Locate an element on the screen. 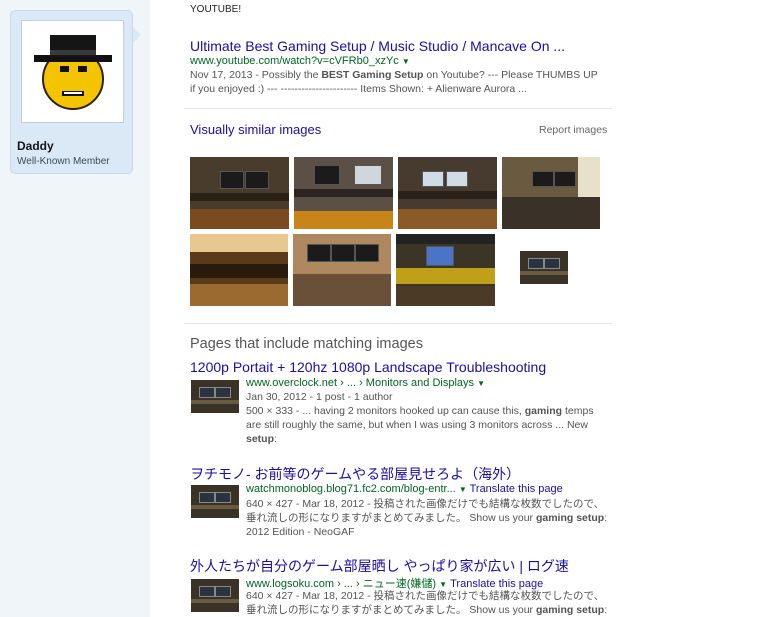 Image resolution: width=759 pixels, height=617 pixels. page-result-meta: Jan 30, 2012 - 1 post - 1 author is located at coordinates (319, 397).